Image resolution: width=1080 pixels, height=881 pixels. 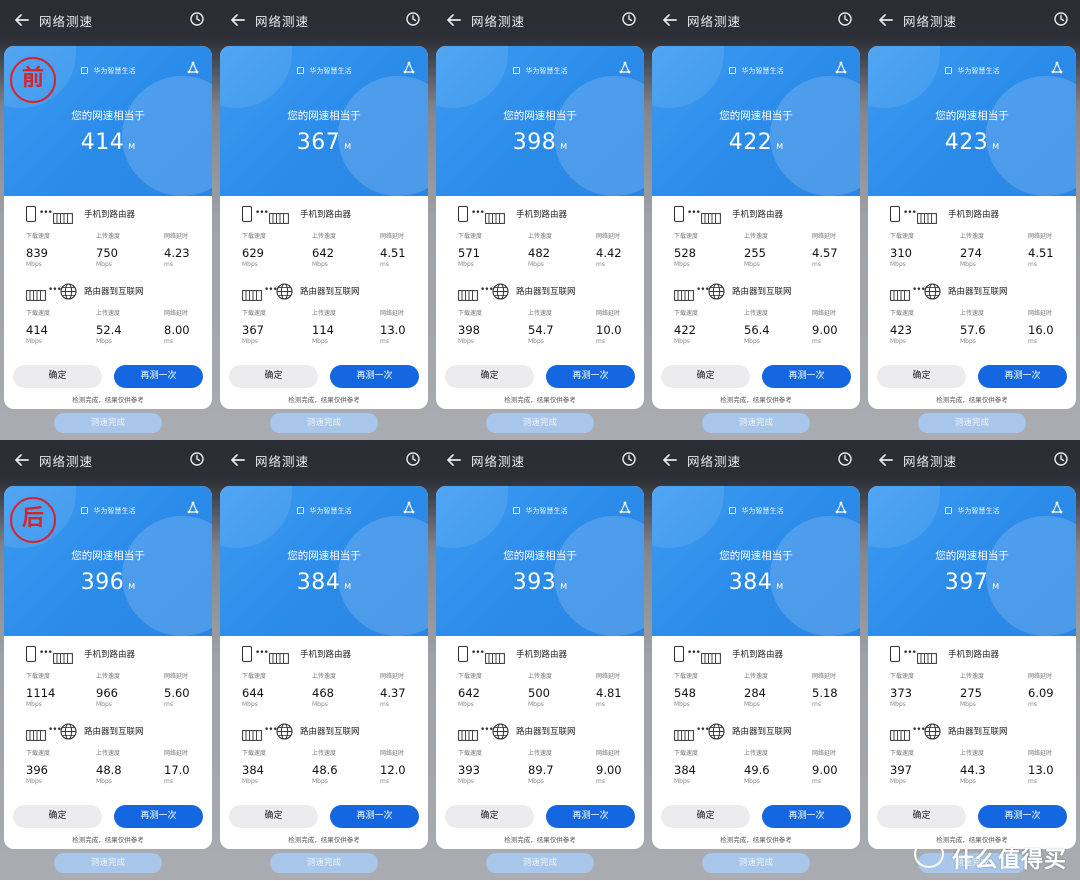 I want to click on stat-download: 下载速度 1114 Mbps, so click(x=54, y=689).